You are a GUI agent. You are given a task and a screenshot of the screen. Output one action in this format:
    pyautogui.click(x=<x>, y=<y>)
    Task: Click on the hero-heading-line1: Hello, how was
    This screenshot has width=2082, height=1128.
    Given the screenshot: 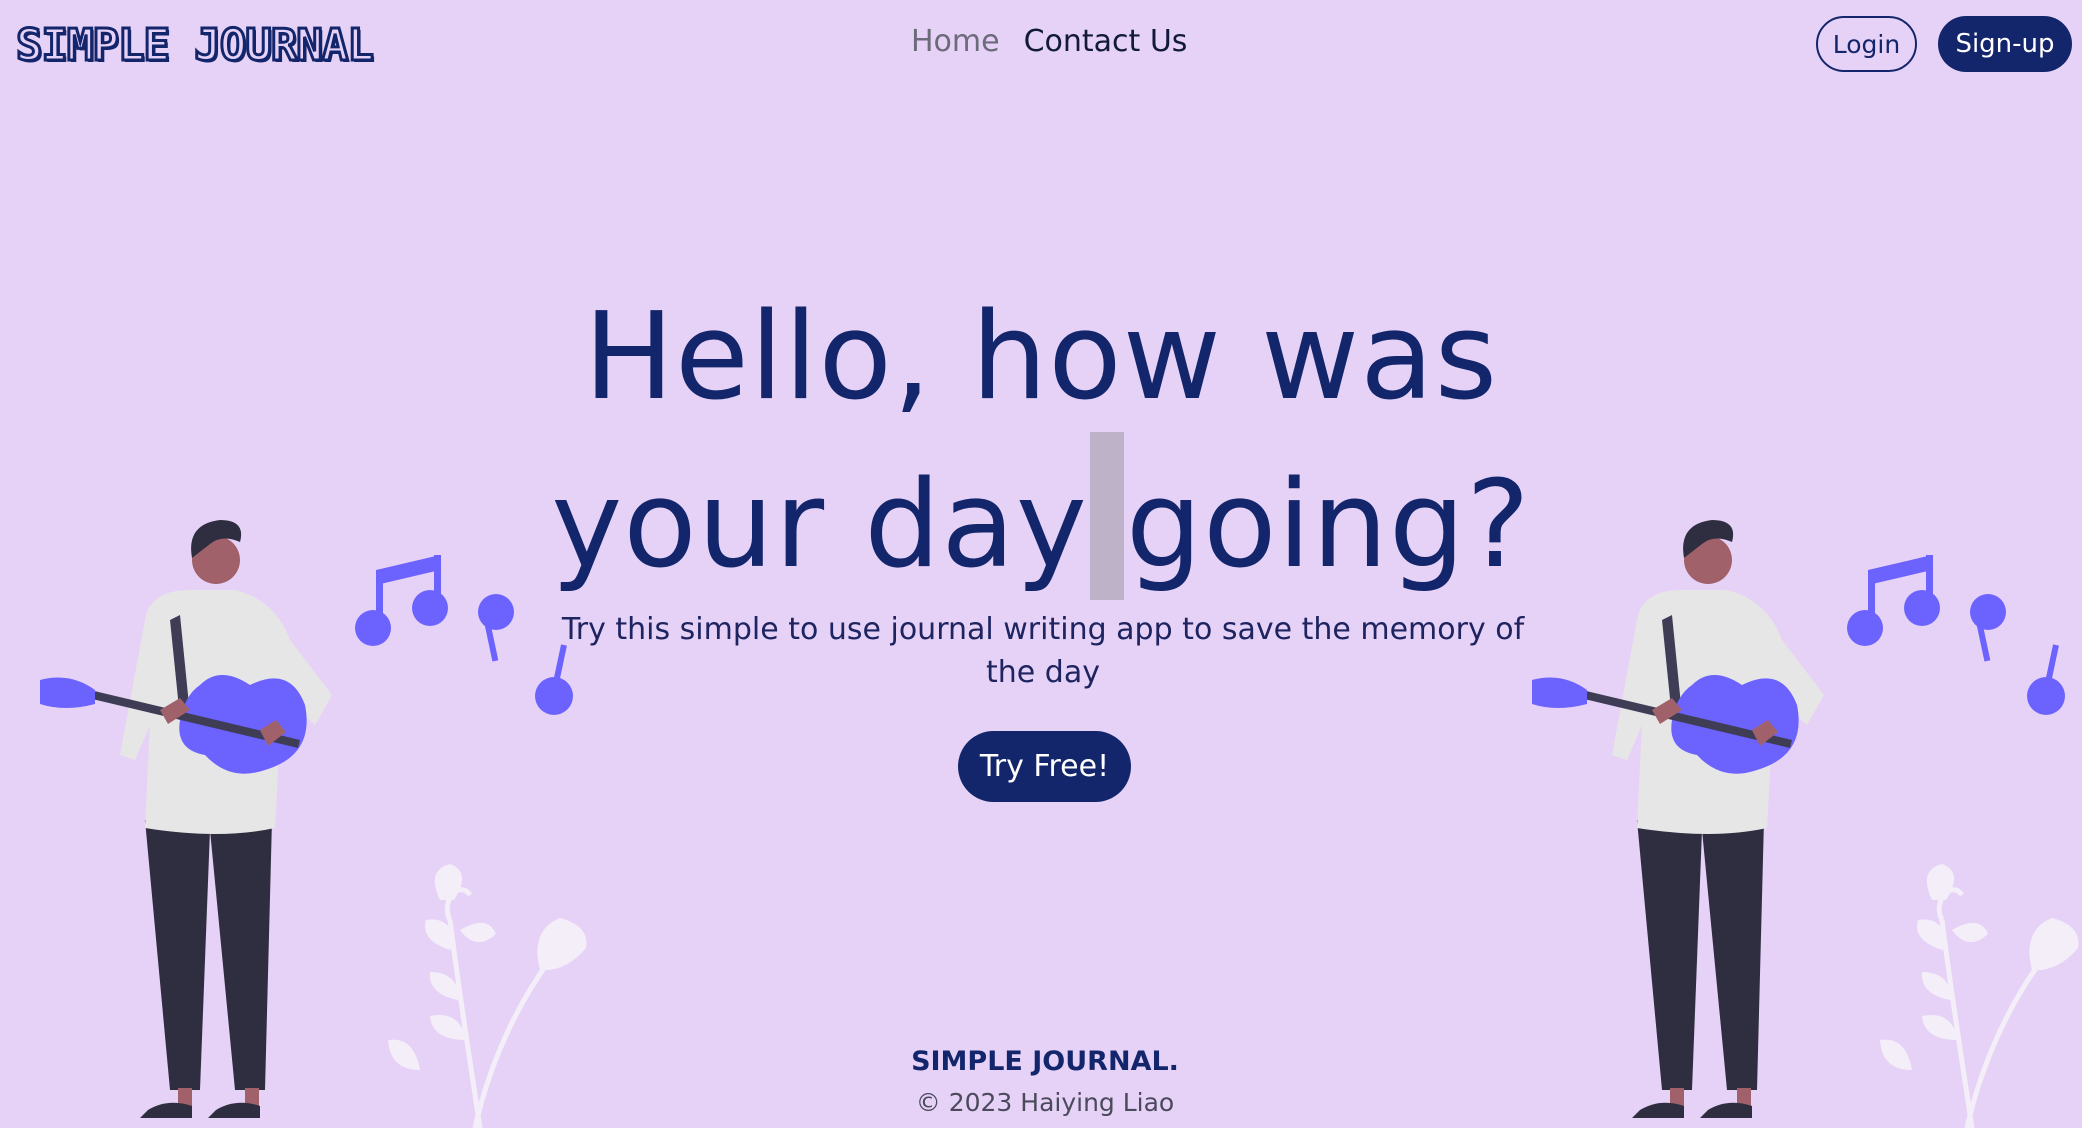 What is the action you would take?
    pyautogui.click(x=1041, y=357)
    